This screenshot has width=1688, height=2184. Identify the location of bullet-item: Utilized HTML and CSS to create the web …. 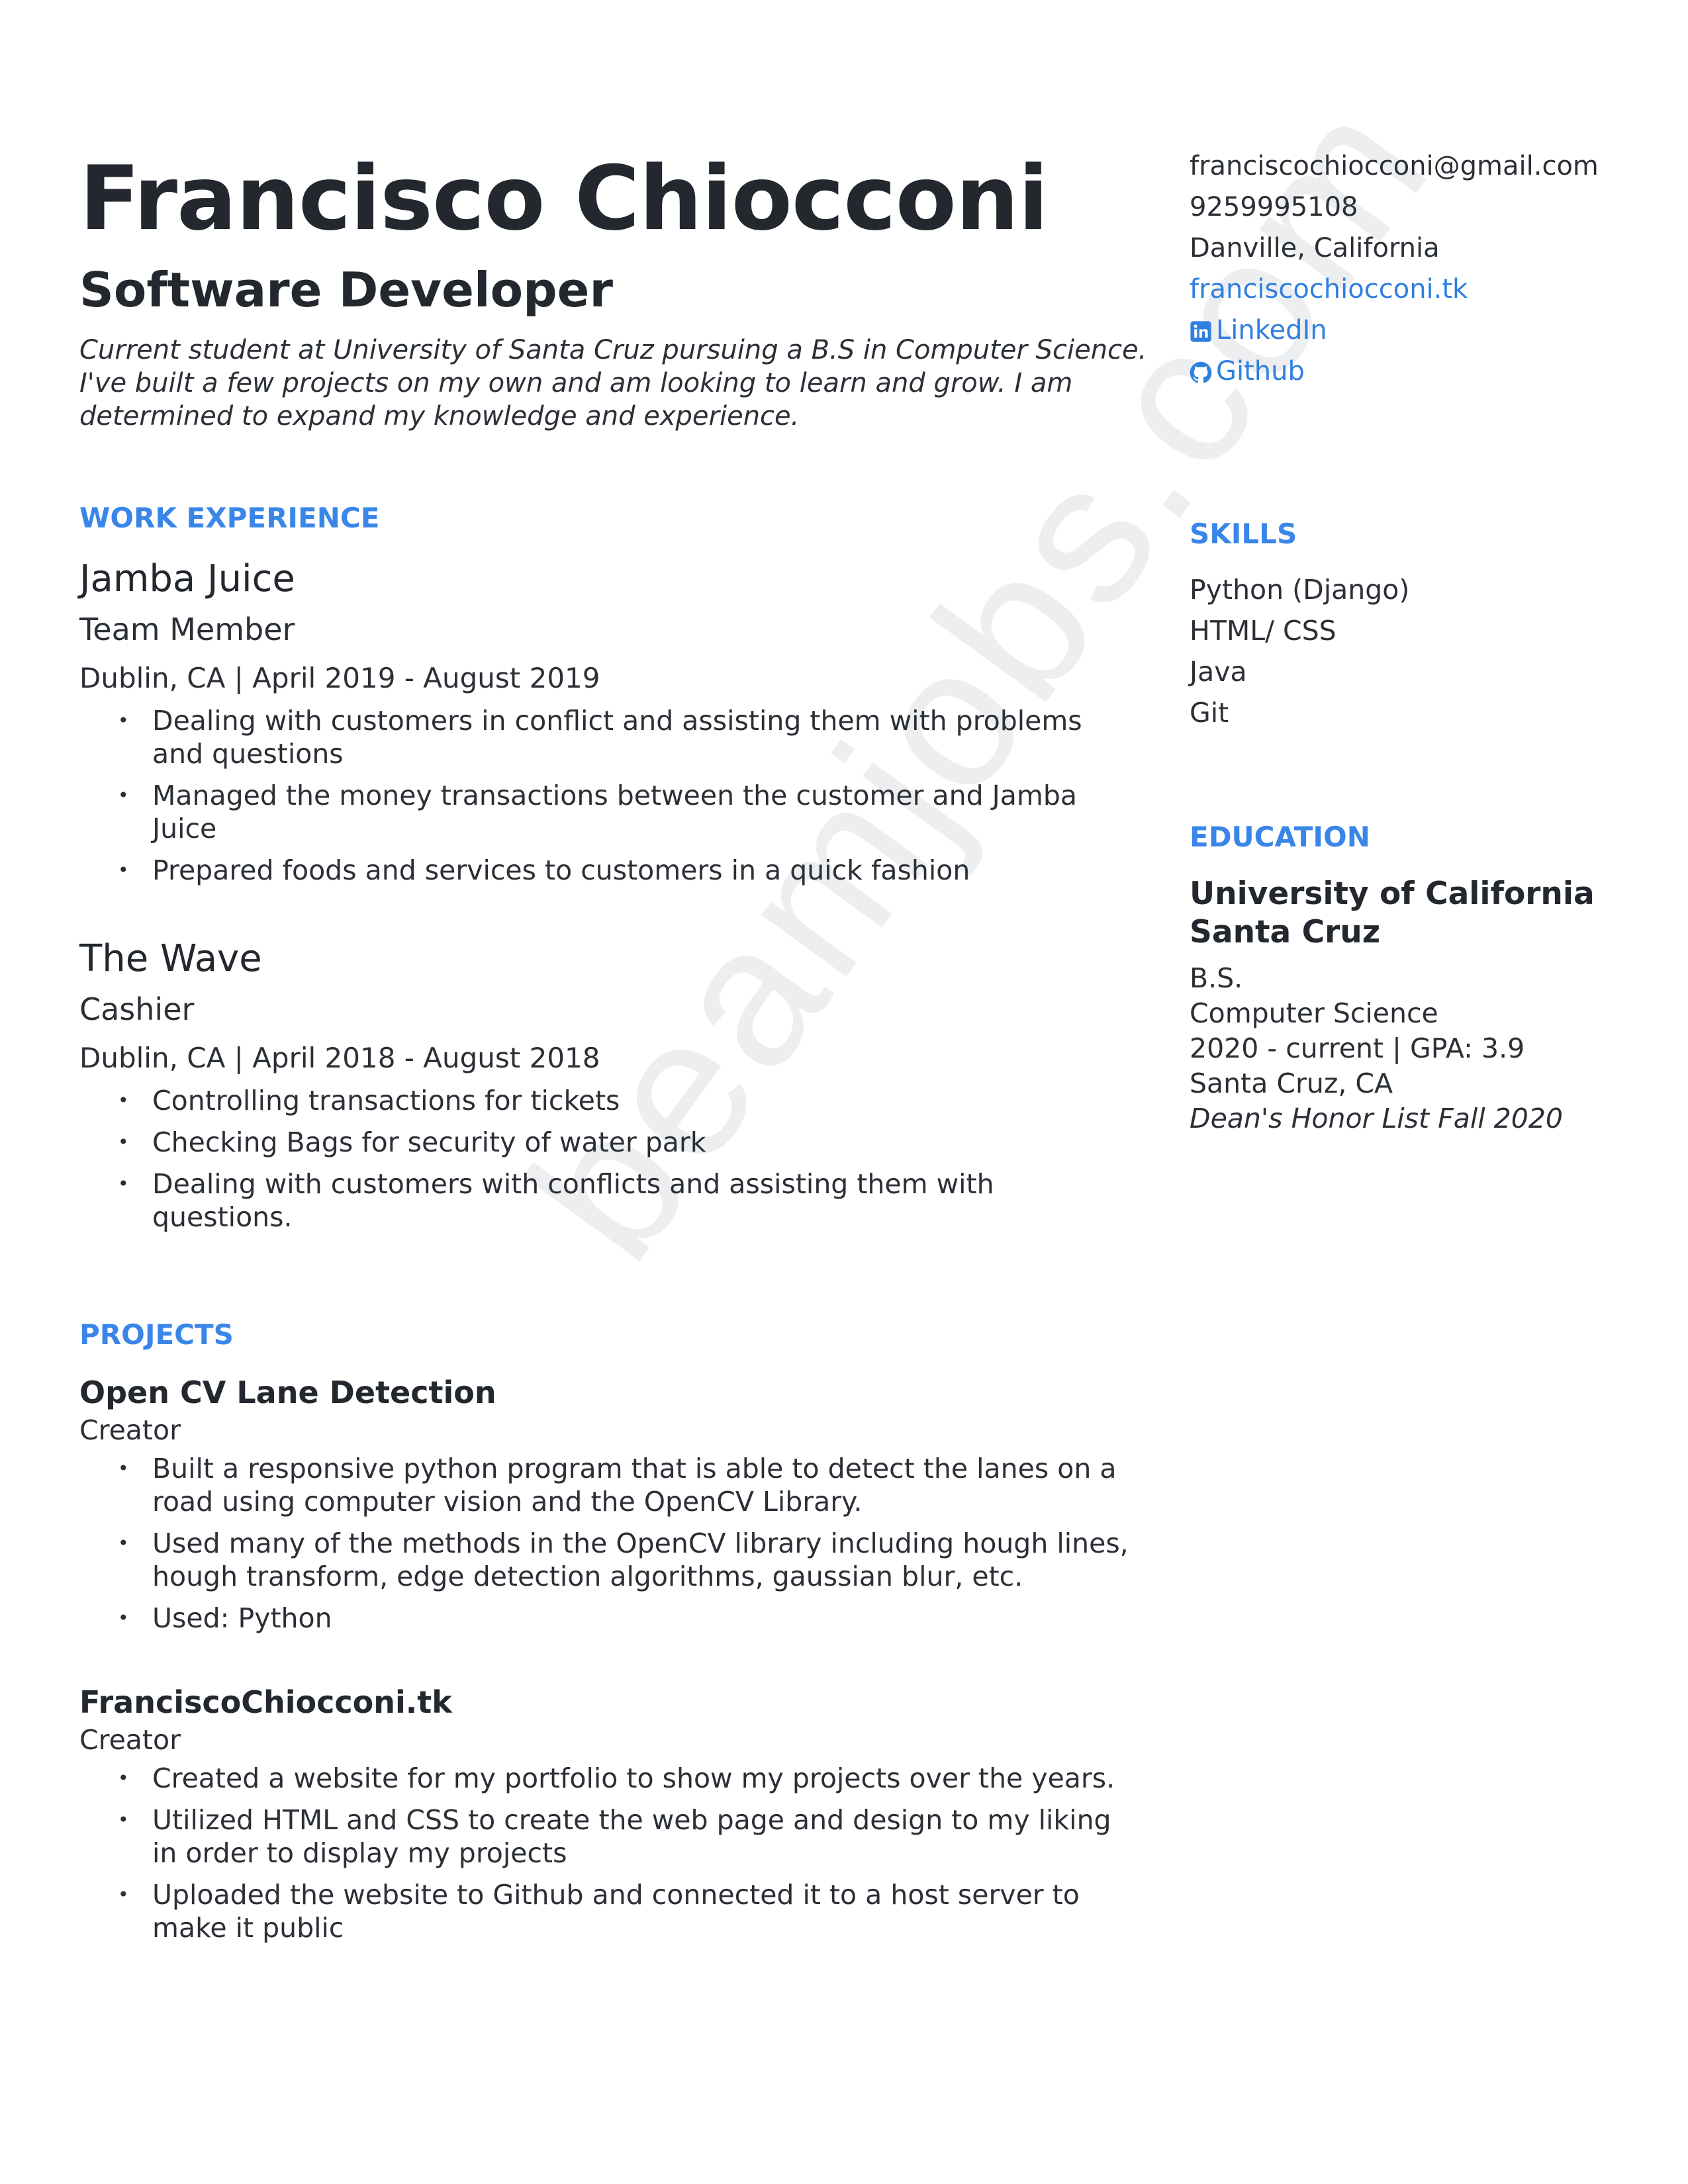
(628, 1837).